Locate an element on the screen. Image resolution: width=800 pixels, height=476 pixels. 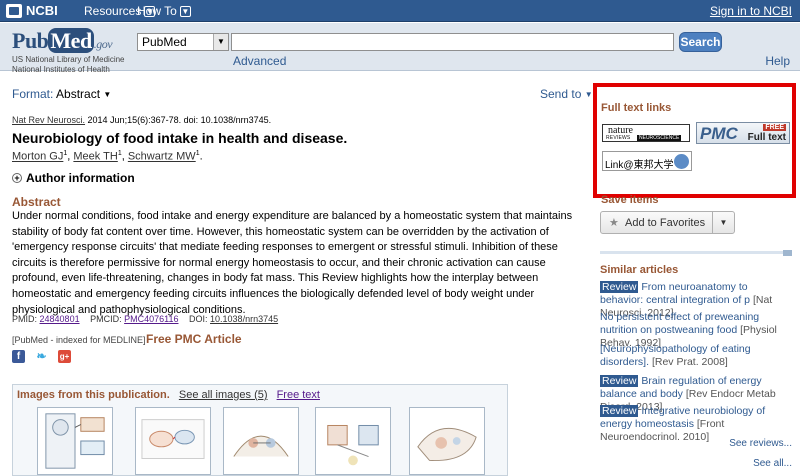
pmc-free-full-text-link: PMC FREE Full text is located at coordinates (743, 133).